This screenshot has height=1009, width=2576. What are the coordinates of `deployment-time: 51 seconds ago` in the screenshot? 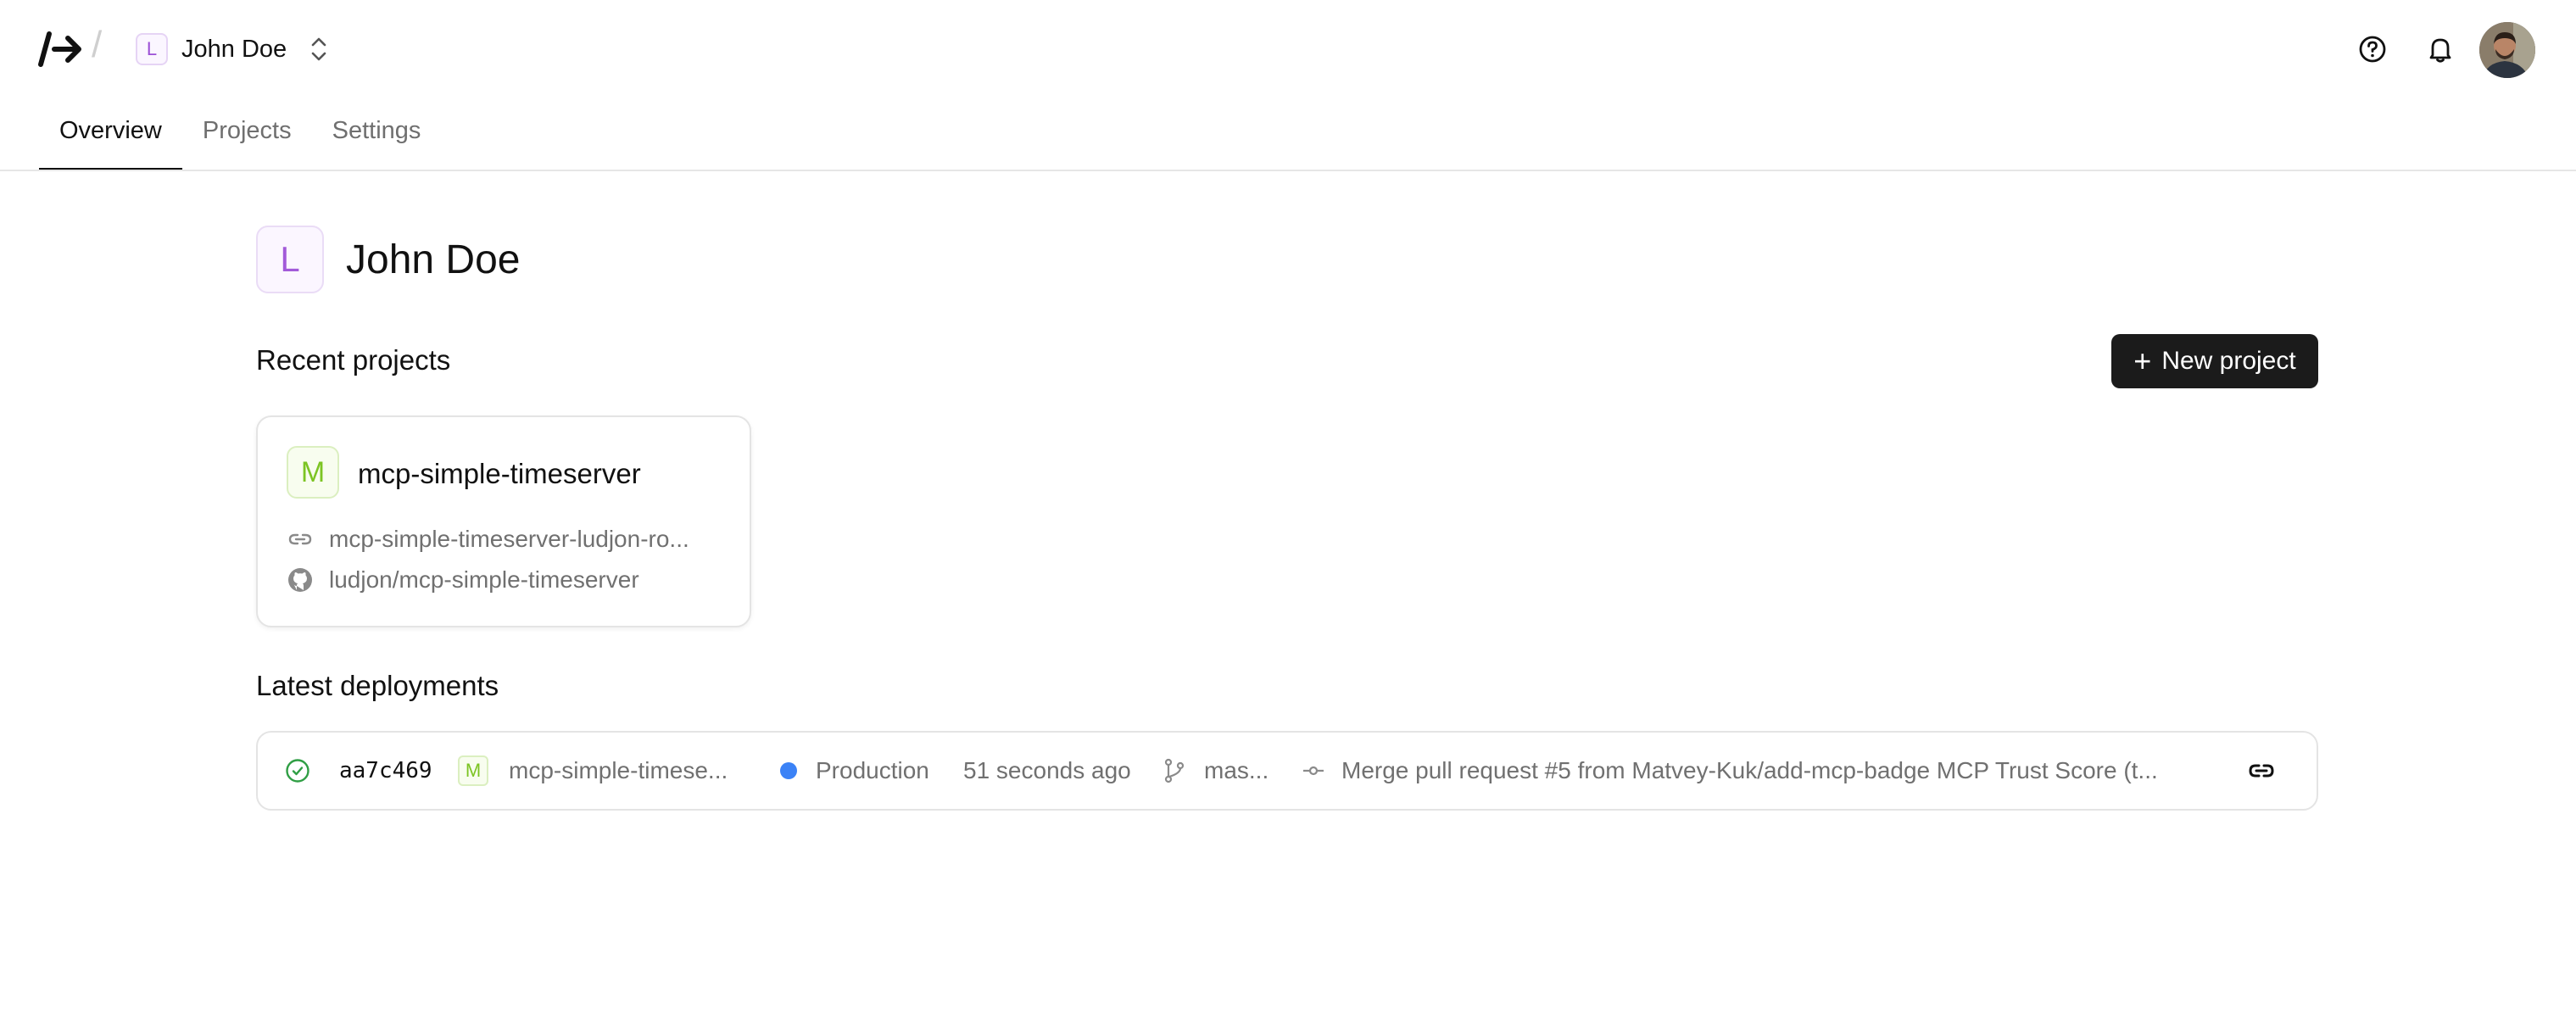 It's located at (1047, 770).